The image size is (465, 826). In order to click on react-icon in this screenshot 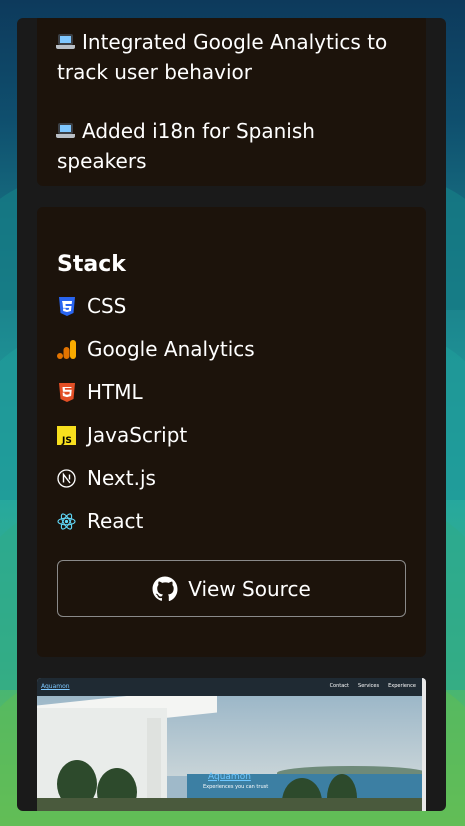, I will do `click(66, 521)`.